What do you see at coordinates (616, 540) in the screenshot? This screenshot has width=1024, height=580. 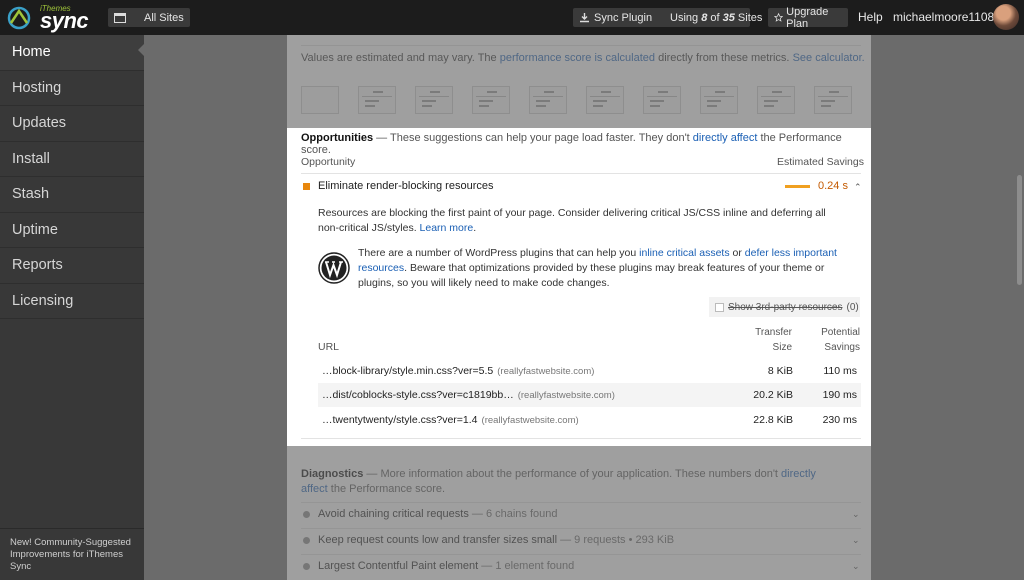 I see `diagnostic-detail: — 9 requests • 293 KiB` at bounding box center [616, 540].